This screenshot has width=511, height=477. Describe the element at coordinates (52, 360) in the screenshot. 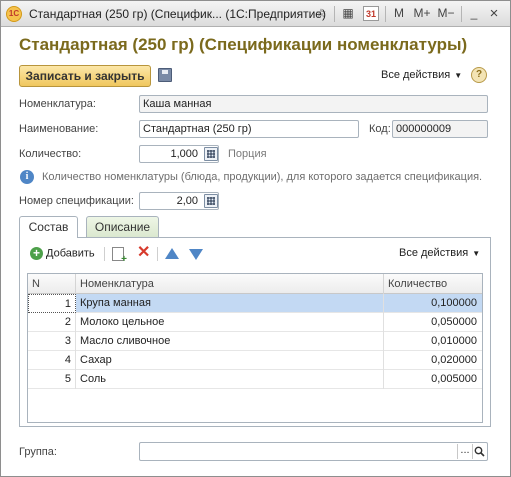

I see `row-number: 4` at that location.